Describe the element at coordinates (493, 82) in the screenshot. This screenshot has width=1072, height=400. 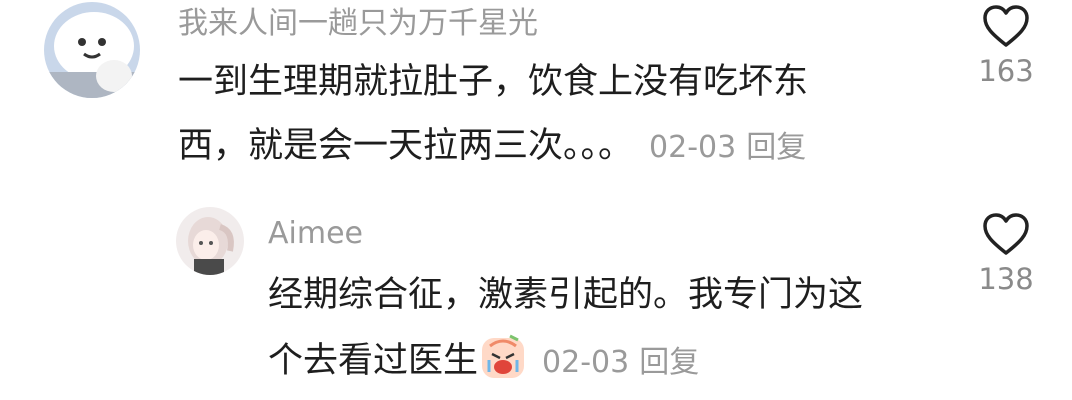
I see `comment-text-line: 一到生理期就拉肚子，饮食上没有吃坏东` at that location.